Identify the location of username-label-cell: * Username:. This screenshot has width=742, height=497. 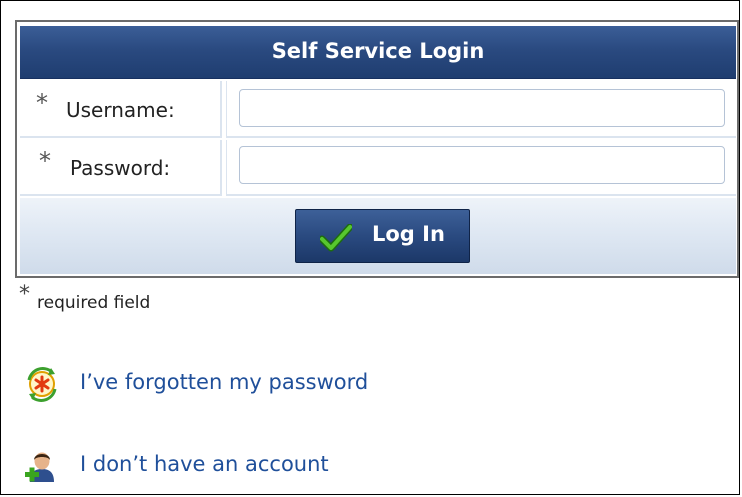
(121, 109).